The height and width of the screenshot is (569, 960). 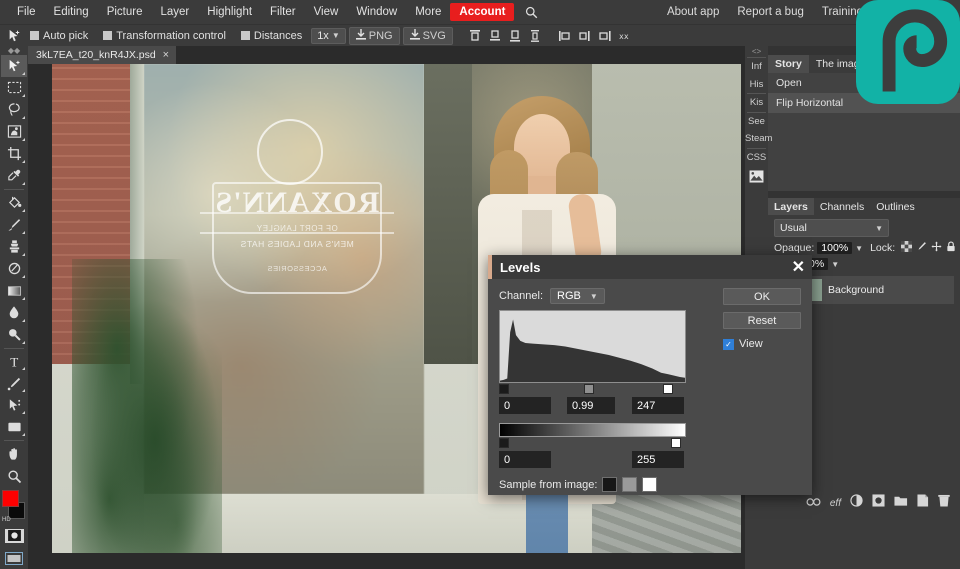 I want to click on export-svg-button: SVG, so click(x=427, y=35).